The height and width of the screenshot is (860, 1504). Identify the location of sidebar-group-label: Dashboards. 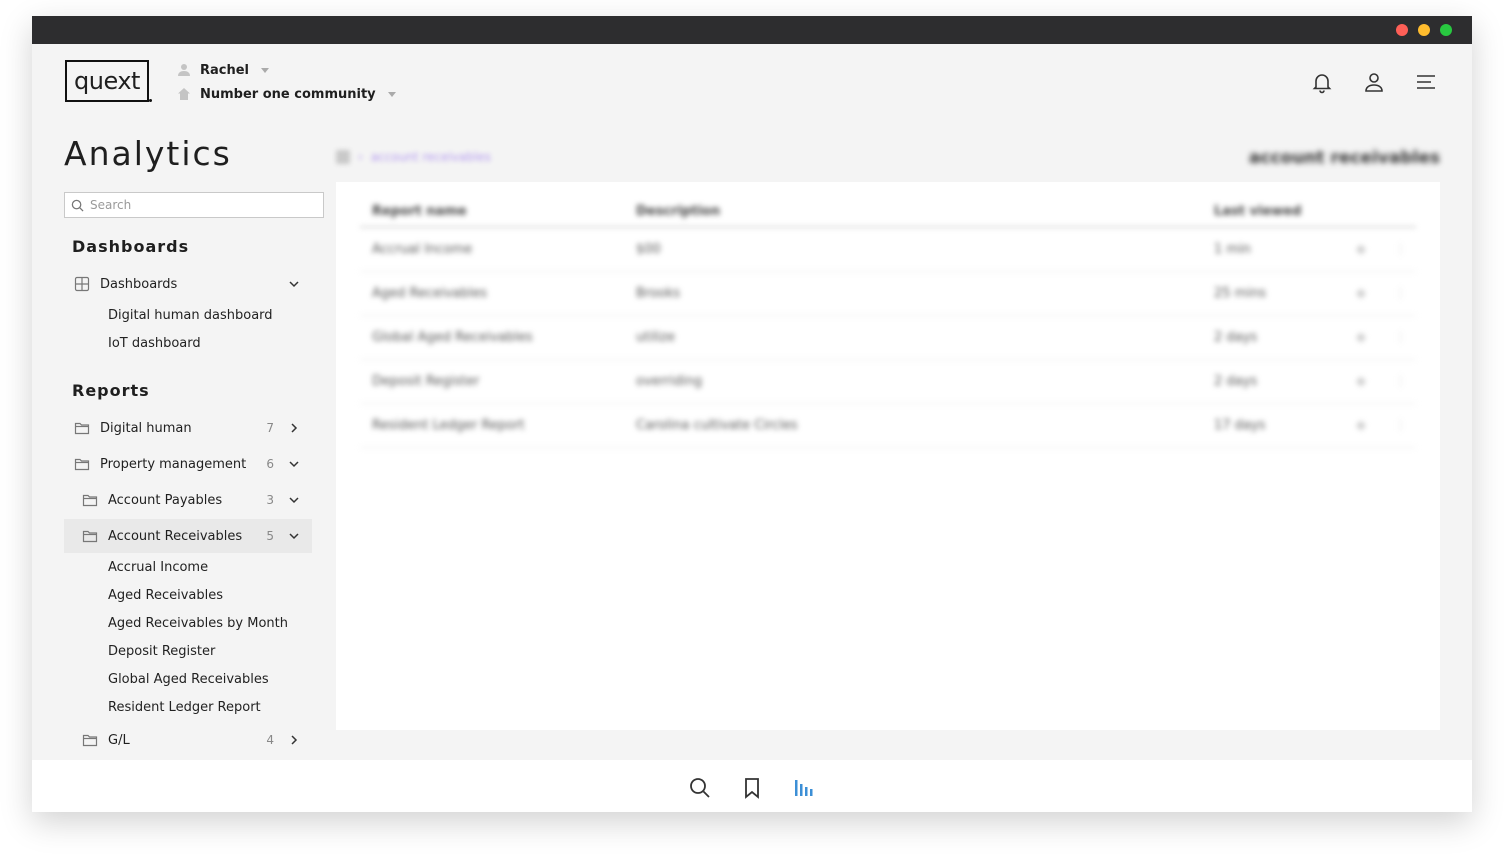
(139, 284).